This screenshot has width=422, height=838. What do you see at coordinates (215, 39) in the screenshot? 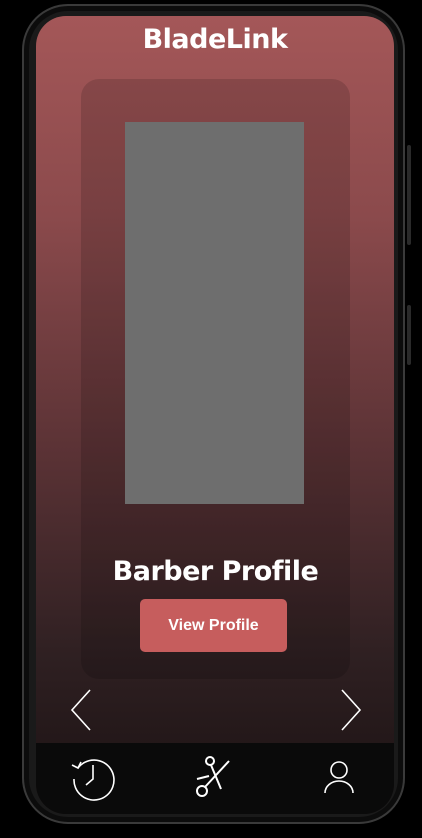
I see `app-title: BladeLink` at bounding box center [215, 39].